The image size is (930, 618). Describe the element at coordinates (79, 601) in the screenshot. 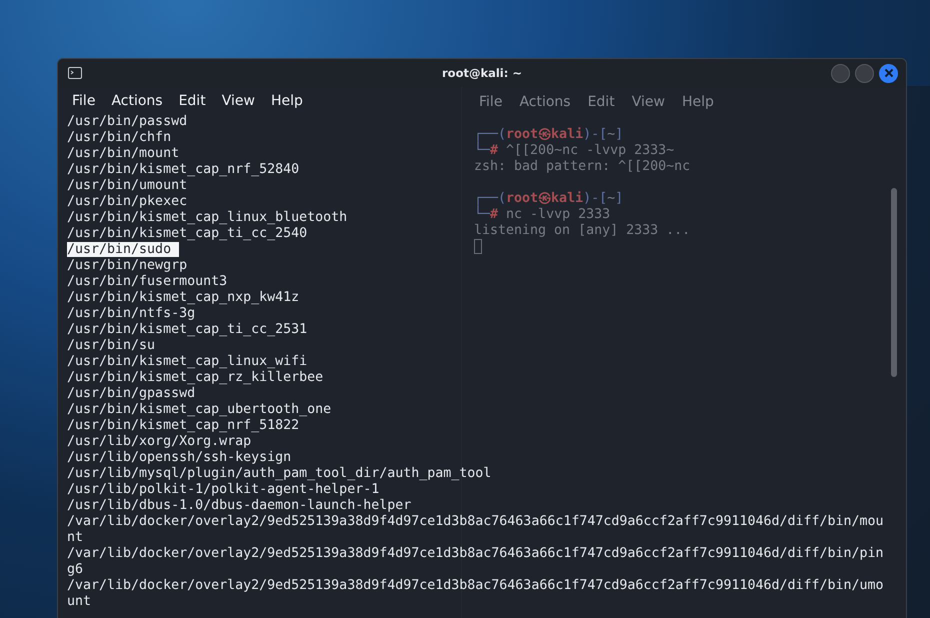

I see `terminal-line: unt` at that location.